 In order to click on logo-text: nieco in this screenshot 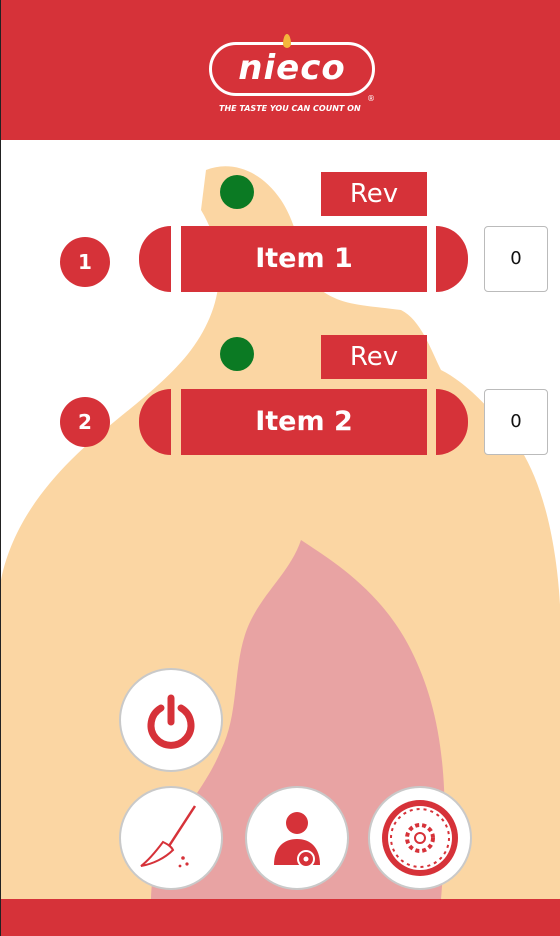, I will do `click(292, 68)`.